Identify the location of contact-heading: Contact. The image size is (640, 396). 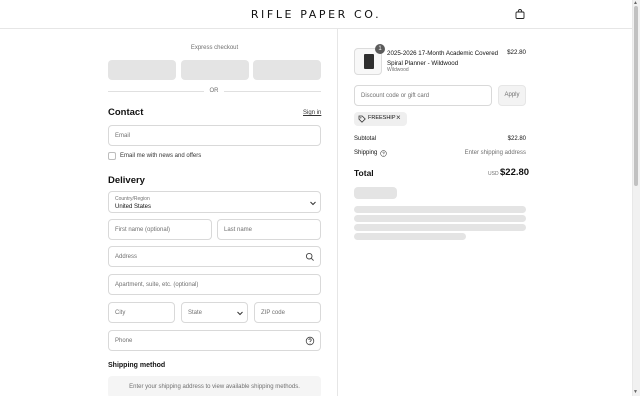
(126, 112).